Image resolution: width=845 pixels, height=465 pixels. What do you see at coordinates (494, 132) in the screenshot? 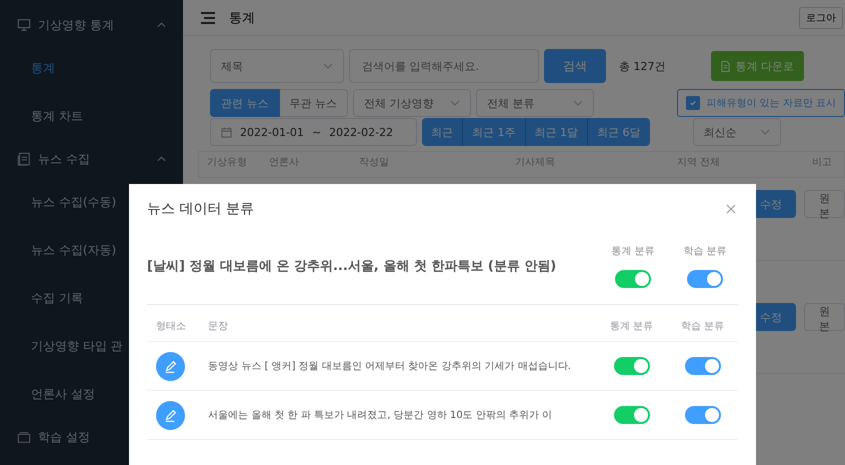
I see `period-button: 최근 1주` at bounding box center [494, 132].